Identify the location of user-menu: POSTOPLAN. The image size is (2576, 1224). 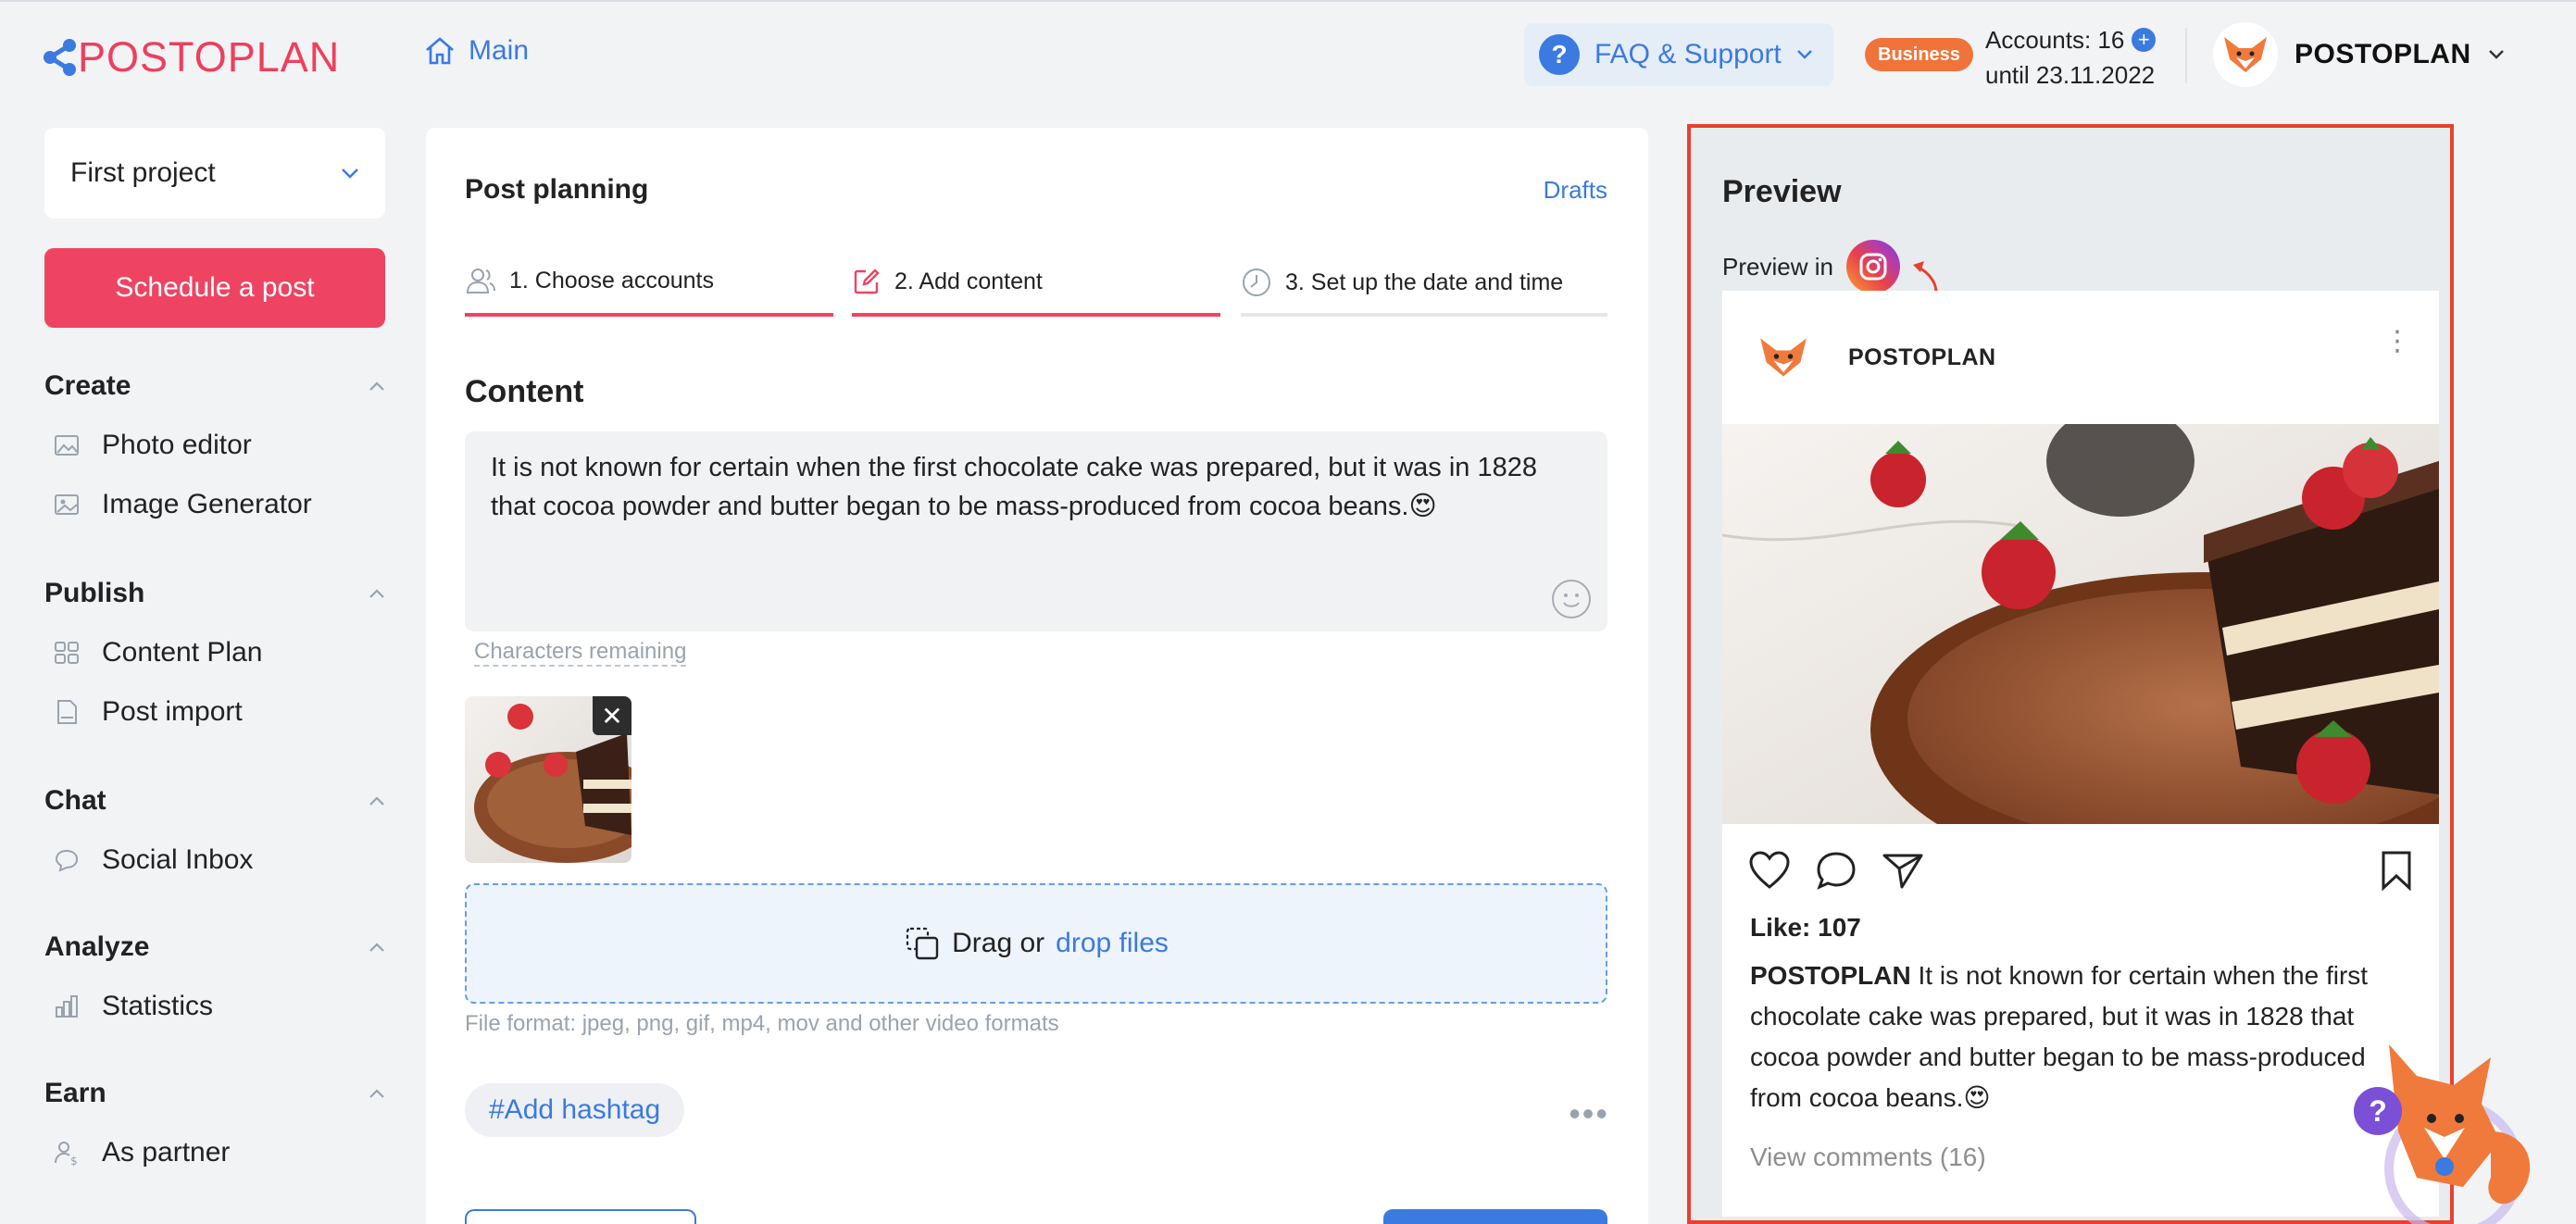
(2359, 54).